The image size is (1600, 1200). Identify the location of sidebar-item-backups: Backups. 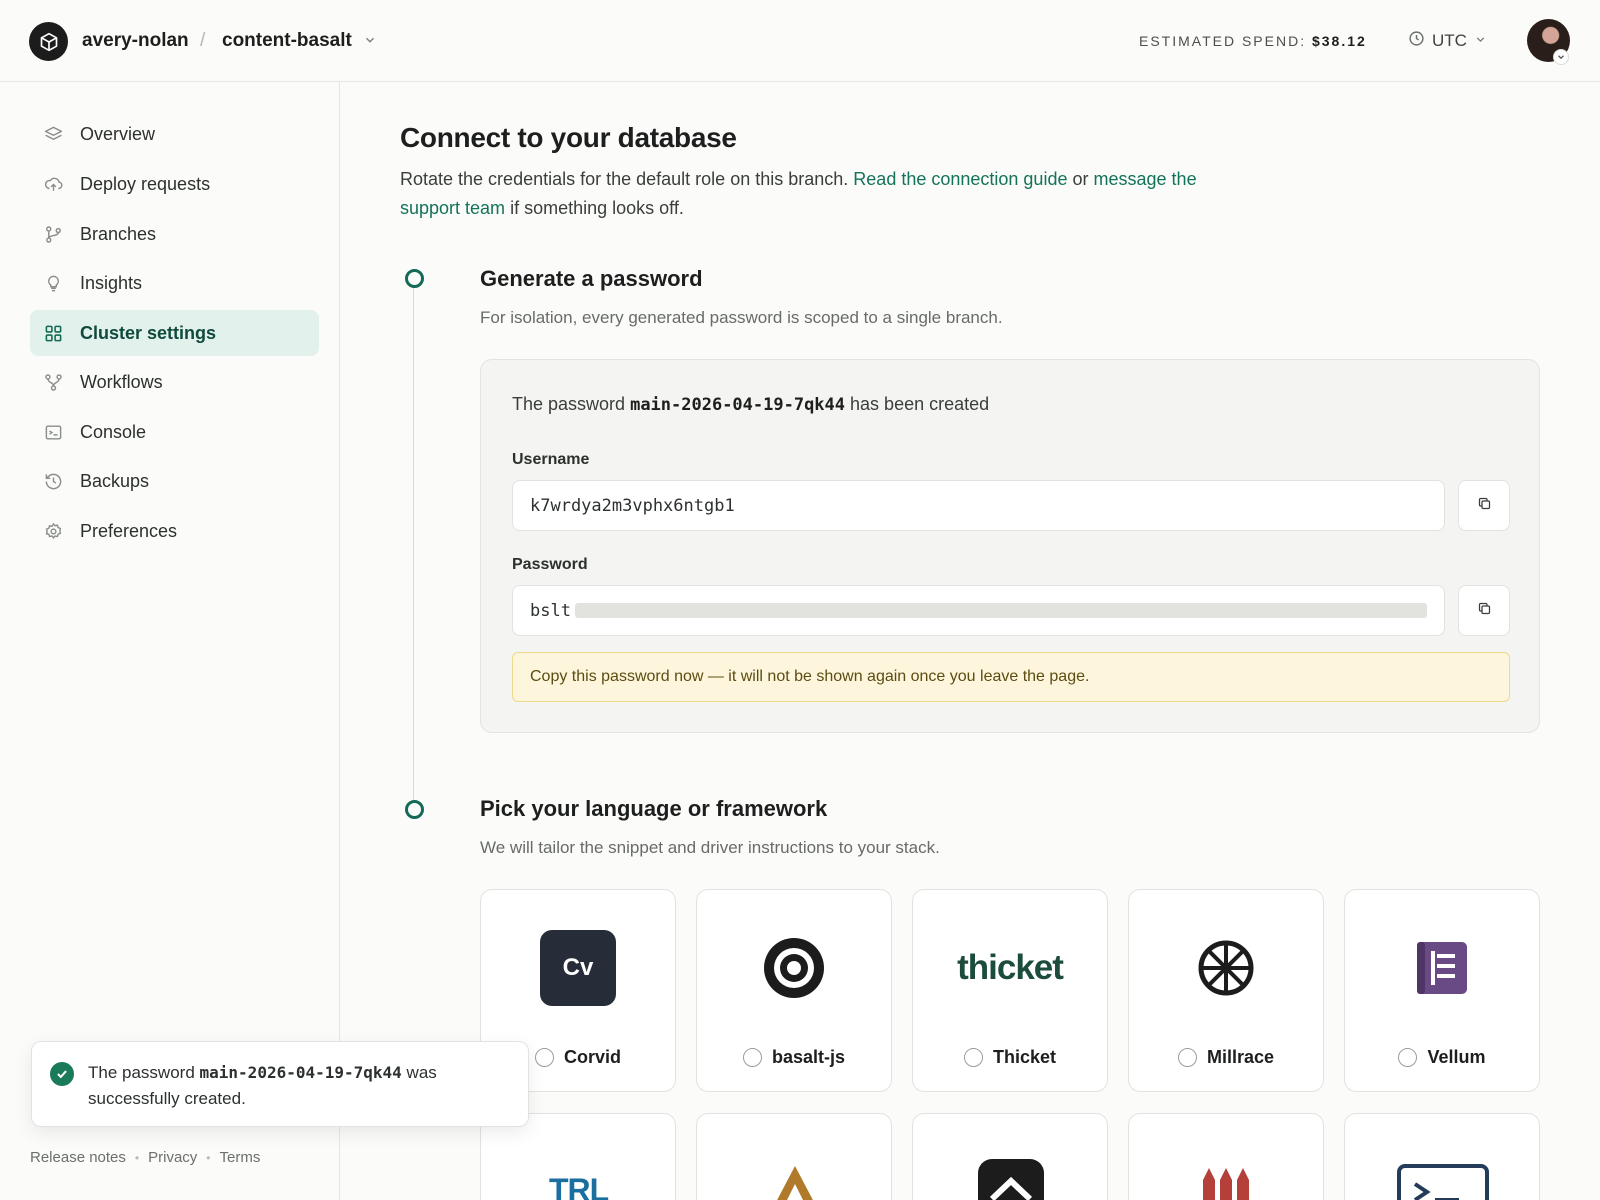
(174, 481).